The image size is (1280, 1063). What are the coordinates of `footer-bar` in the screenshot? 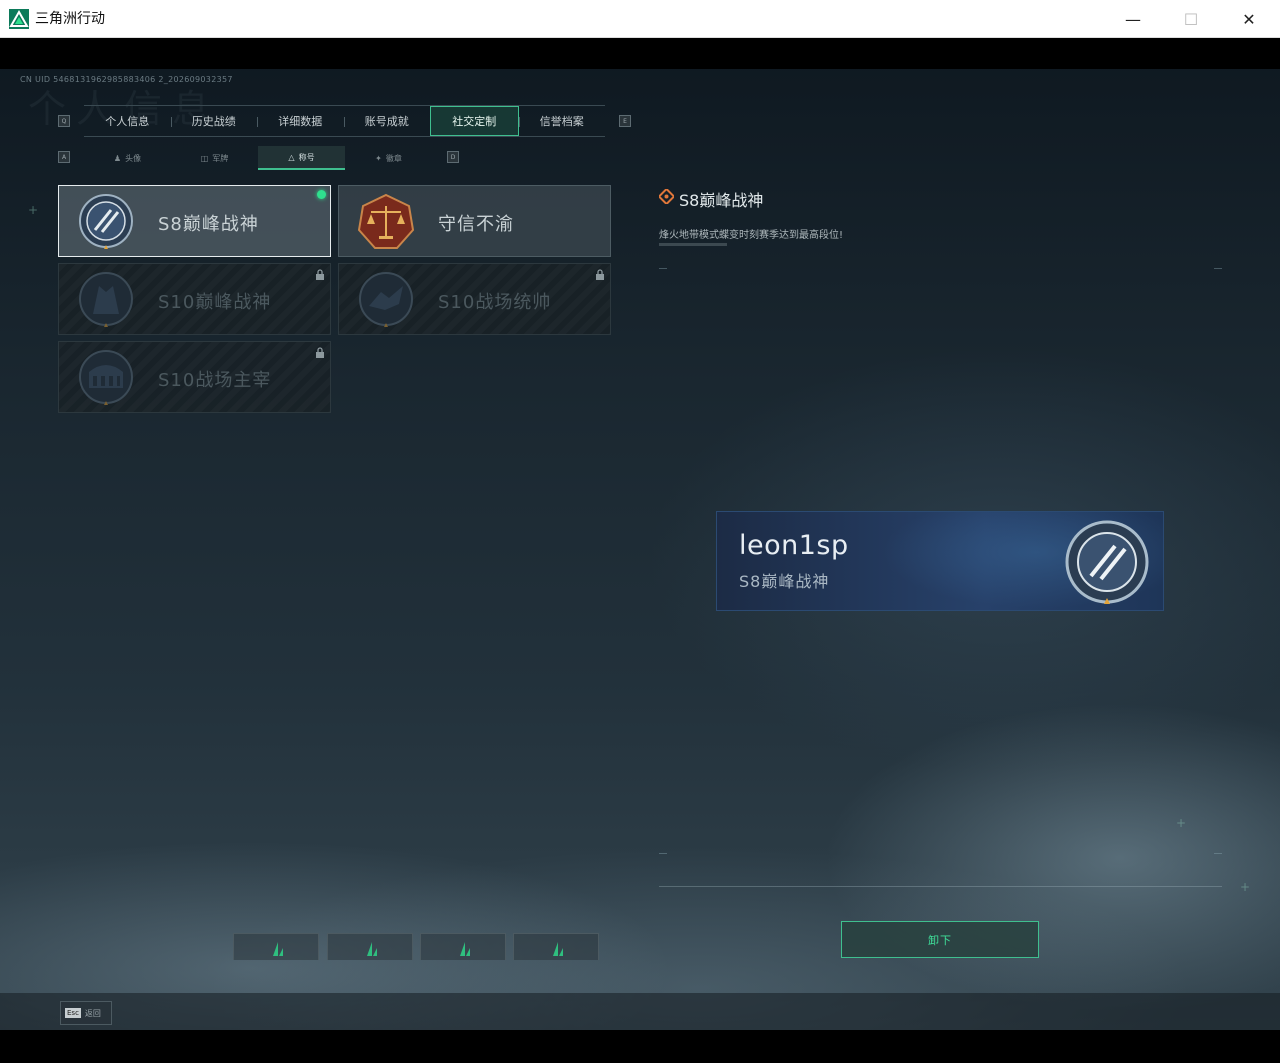 It's located at (640, 1011).